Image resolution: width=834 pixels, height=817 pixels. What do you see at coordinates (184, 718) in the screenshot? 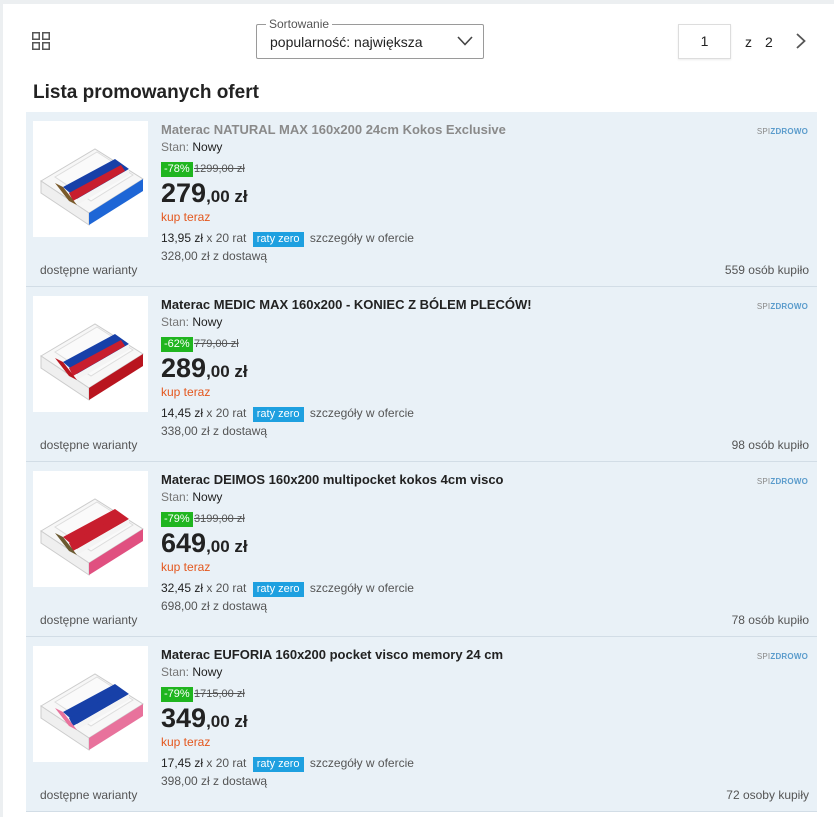
I see `price-main: 349` at bounding box center [184, 718].